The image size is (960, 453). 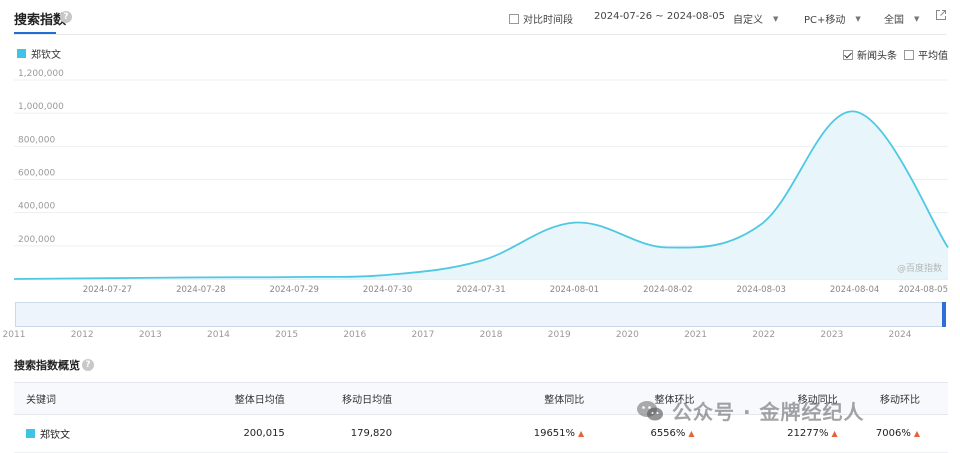 I want to click on device-select: PC+移动 ▼, so click(x=832, y=19).